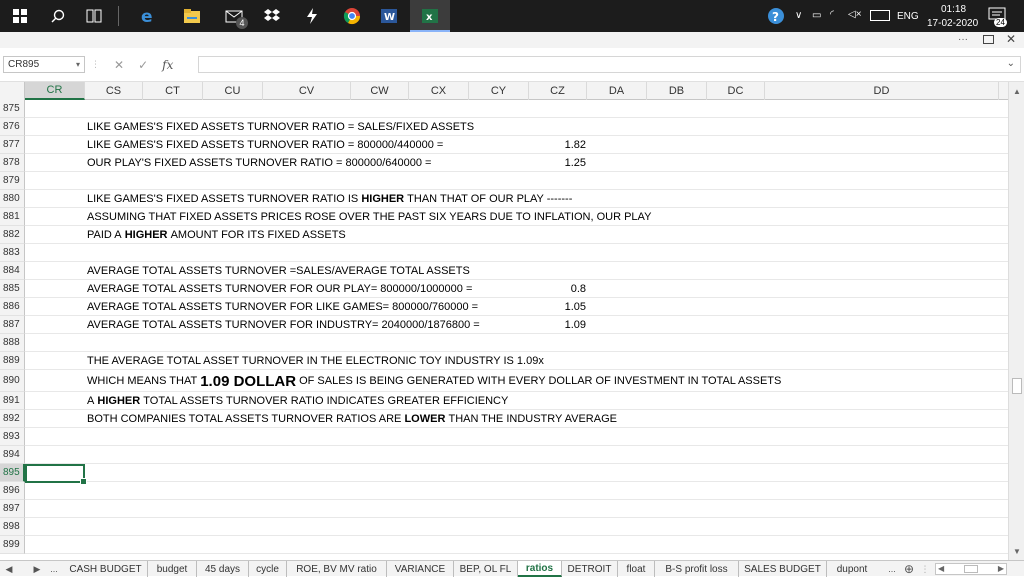 This screenshot has width=1024, height=577. Describe the element at coordinates (909, 569) in the screenshot. I see `add-sheet-icon: ⊕` at that location.